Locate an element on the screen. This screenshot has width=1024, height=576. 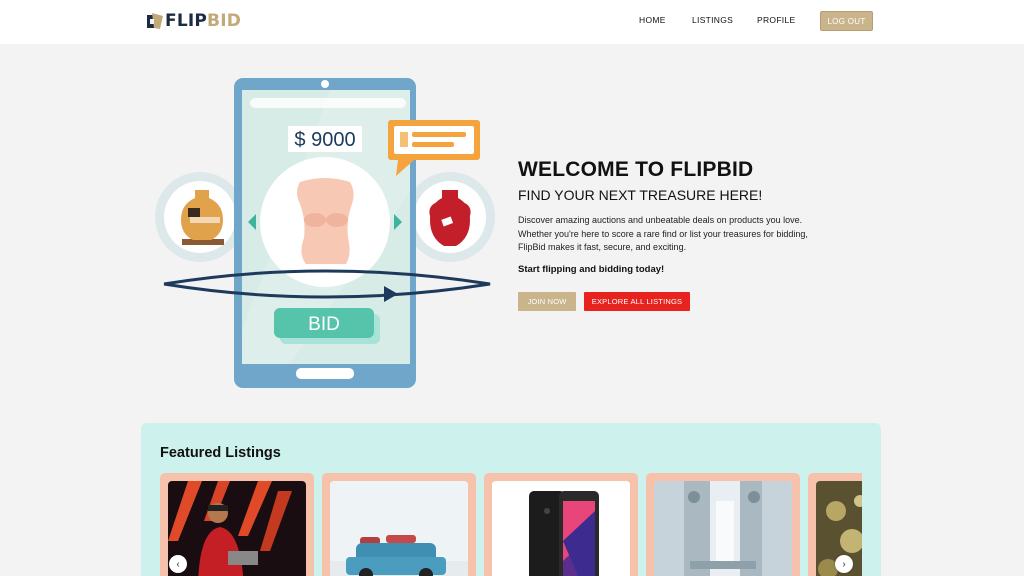
vase-circle is located at coordinates (200, 217).